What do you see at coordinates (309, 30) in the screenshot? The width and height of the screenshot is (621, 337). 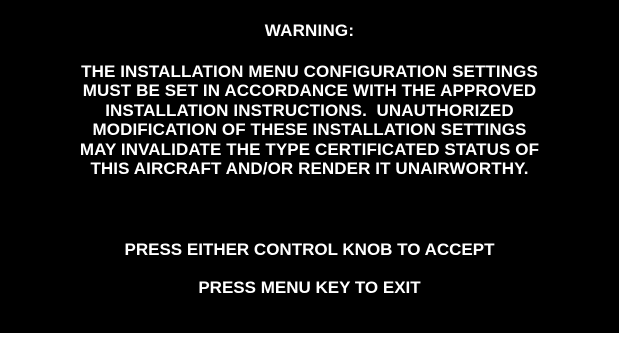 I see `warning-title: WARNING:` at bounding box center [309, 30].